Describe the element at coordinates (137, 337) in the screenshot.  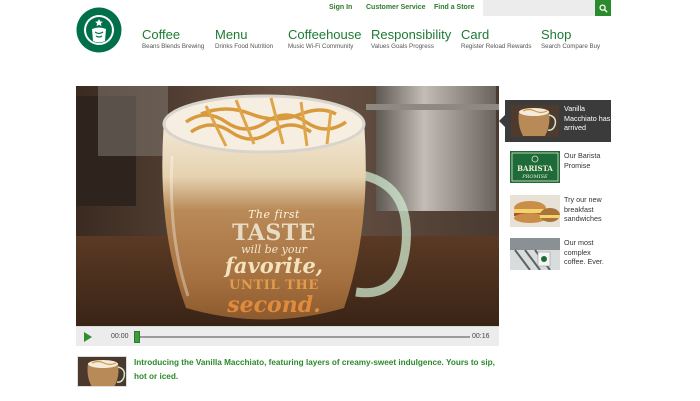
I see `progress-handle` at that location.